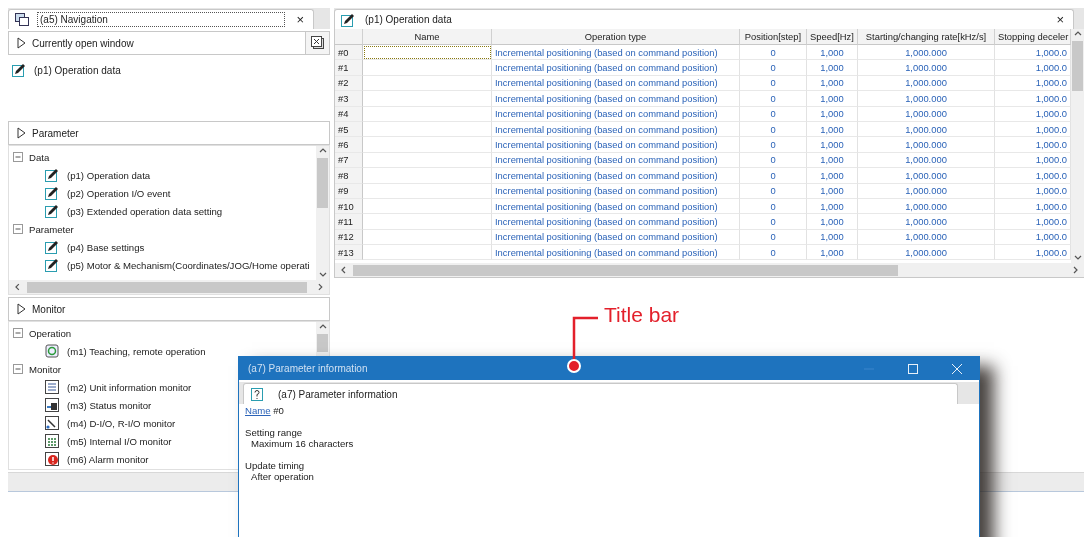 The width and height of the screenshot is (1084, 537). Describe the element at coordinates (39, 157) in the screenshot. I see `tree-group: Data` at that location.